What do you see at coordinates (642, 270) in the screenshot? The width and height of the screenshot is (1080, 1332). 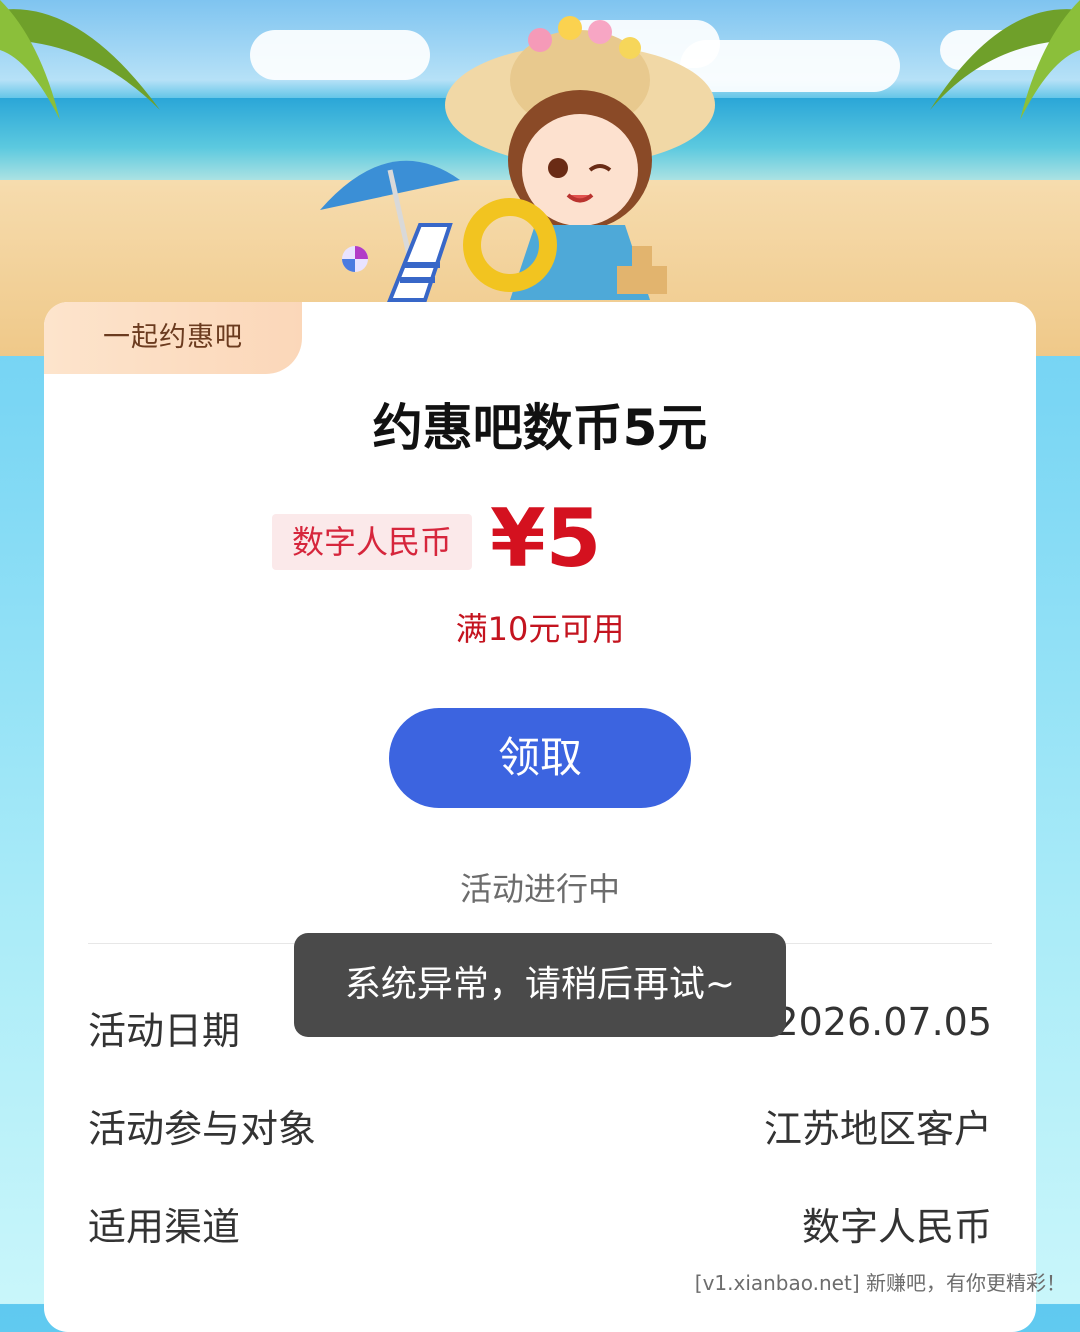 I see `sandcastle-icon` at bounding box center [642, 270].